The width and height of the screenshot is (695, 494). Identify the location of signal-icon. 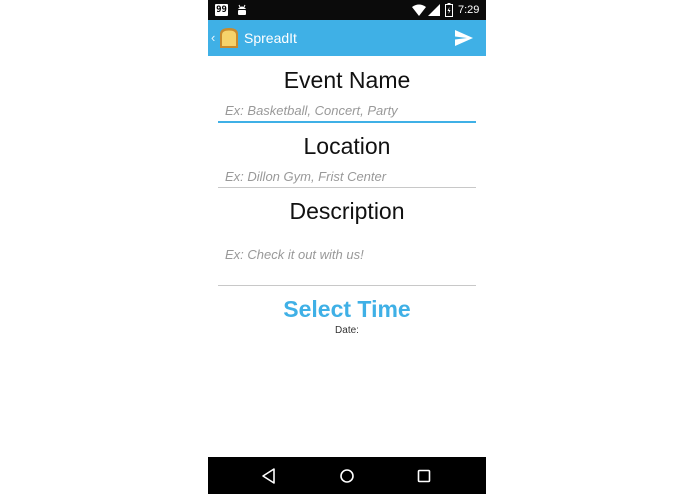
(434, 10).